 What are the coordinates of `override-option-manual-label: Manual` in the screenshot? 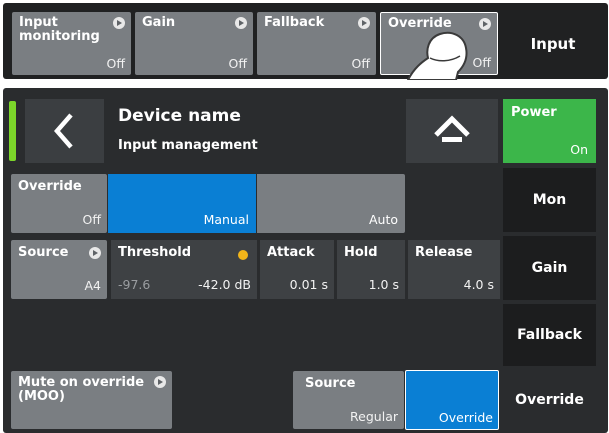 It's located at (226, 219).